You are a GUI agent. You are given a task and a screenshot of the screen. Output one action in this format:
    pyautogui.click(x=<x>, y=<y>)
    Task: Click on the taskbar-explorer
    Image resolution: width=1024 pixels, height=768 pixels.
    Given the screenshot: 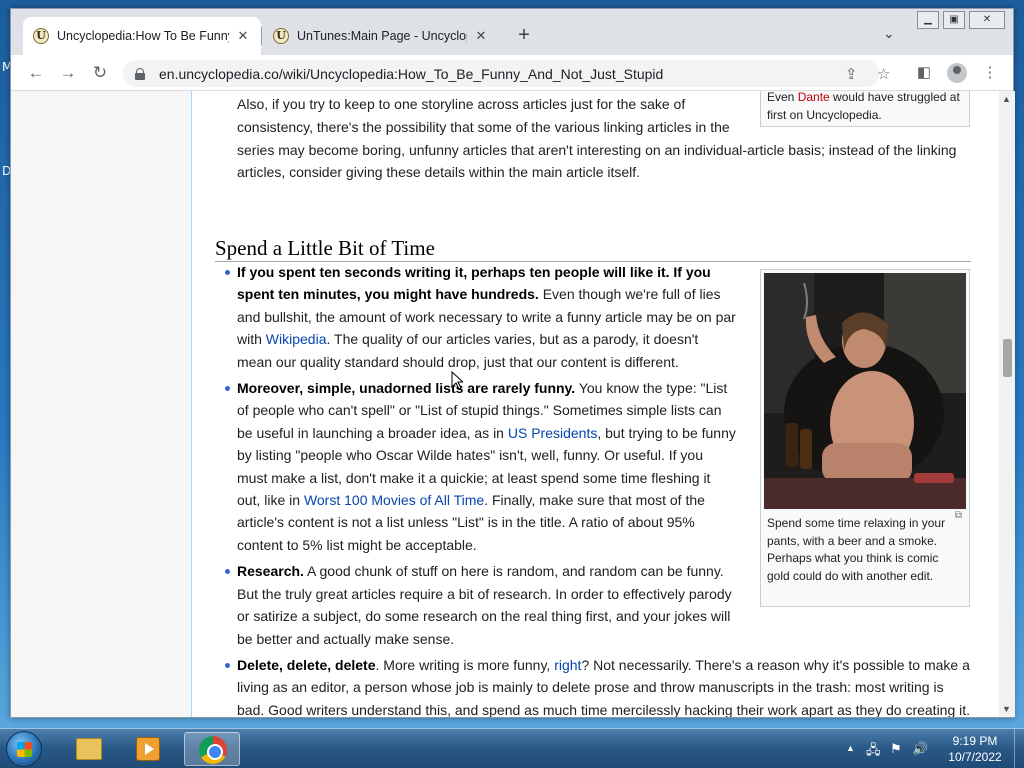 What is the action you would take?
    pyautogui.click(x=88, y=749)
    